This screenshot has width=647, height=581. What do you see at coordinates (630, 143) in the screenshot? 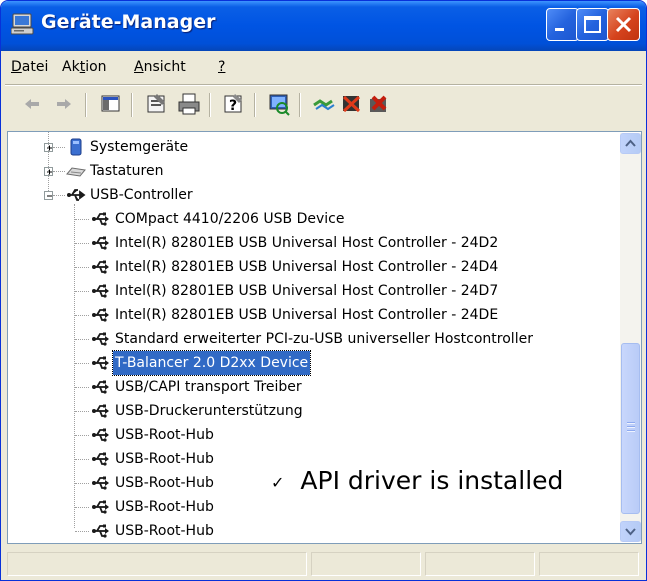
I see `scroll-up-button` at bounding box center [630, 143].